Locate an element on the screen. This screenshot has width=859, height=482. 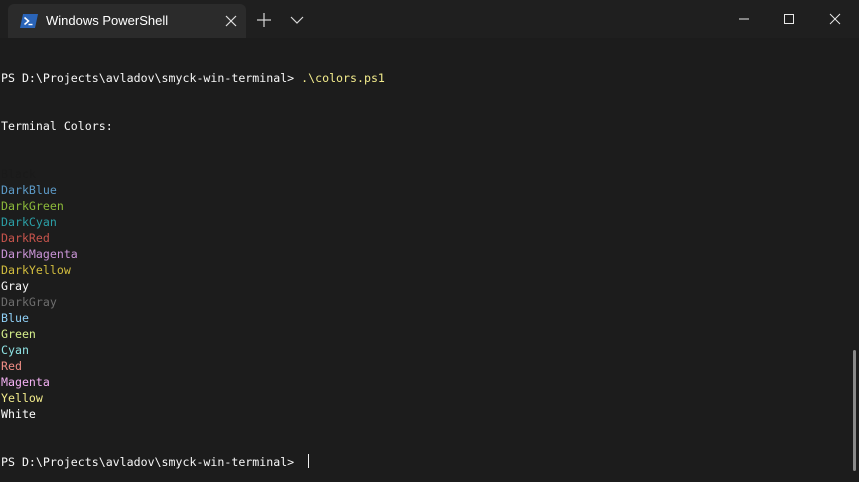
color-line-magenta: Magenta is located at coordinates (25, 382).